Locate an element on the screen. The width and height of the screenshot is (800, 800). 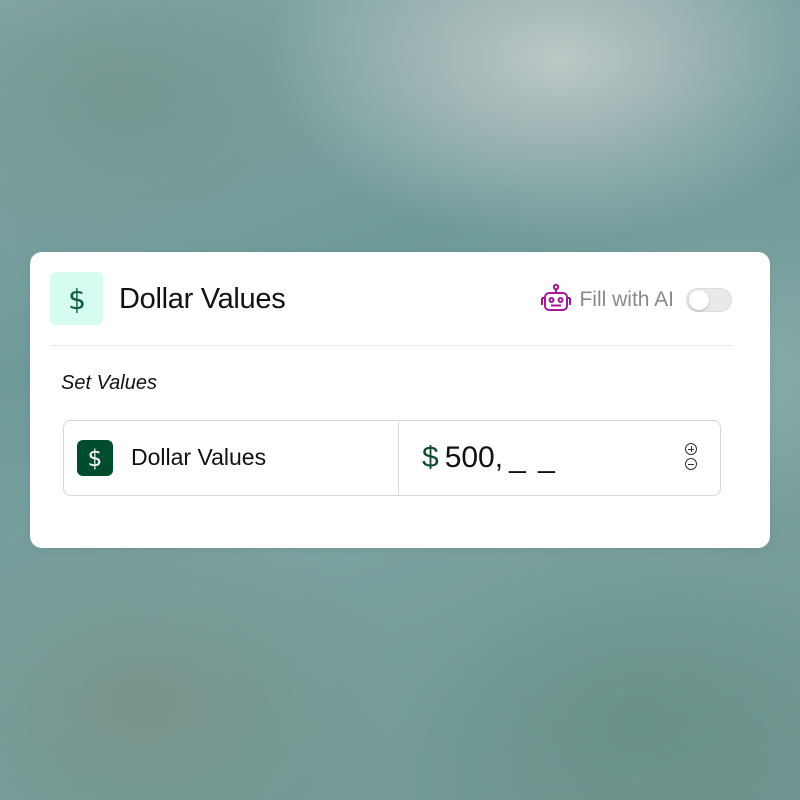
currency-symbol: $ is located at coordinates (430, 457).